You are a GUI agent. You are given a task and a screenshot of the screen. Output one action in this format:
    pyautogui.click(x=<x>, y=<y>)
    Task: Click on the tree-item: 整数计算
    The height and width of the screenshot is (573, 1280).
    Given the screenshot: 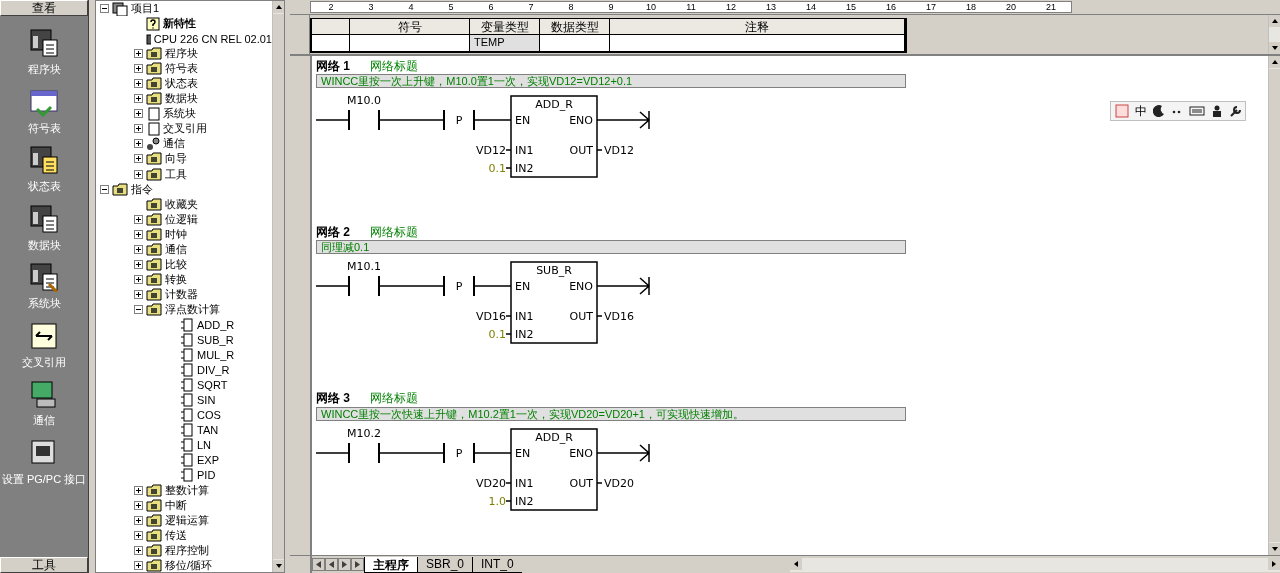 What is the action you would take?
    pyautogui.click(x=187, y=490)
    